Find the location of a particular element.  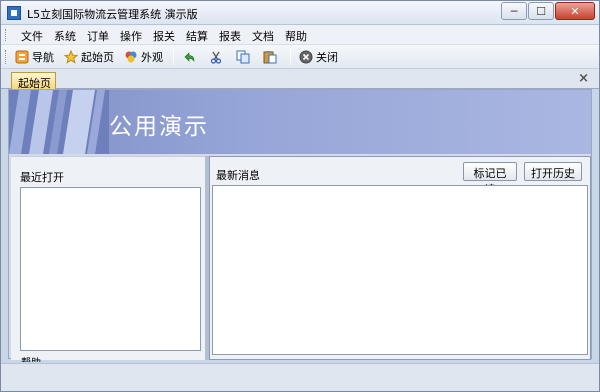

document-tab-strip: 起始页 × is located at coordinates (300, 79).